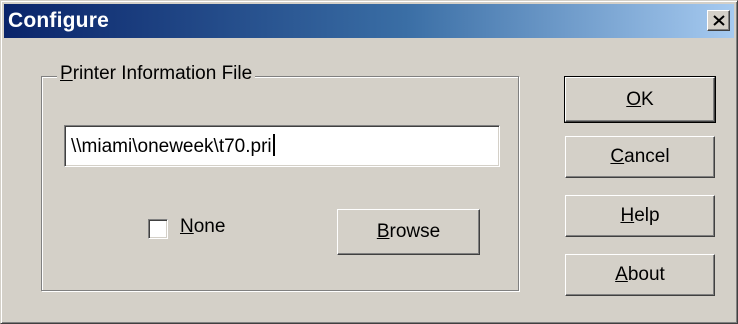  I want to click on window-title: Configure, so click(58, 20).